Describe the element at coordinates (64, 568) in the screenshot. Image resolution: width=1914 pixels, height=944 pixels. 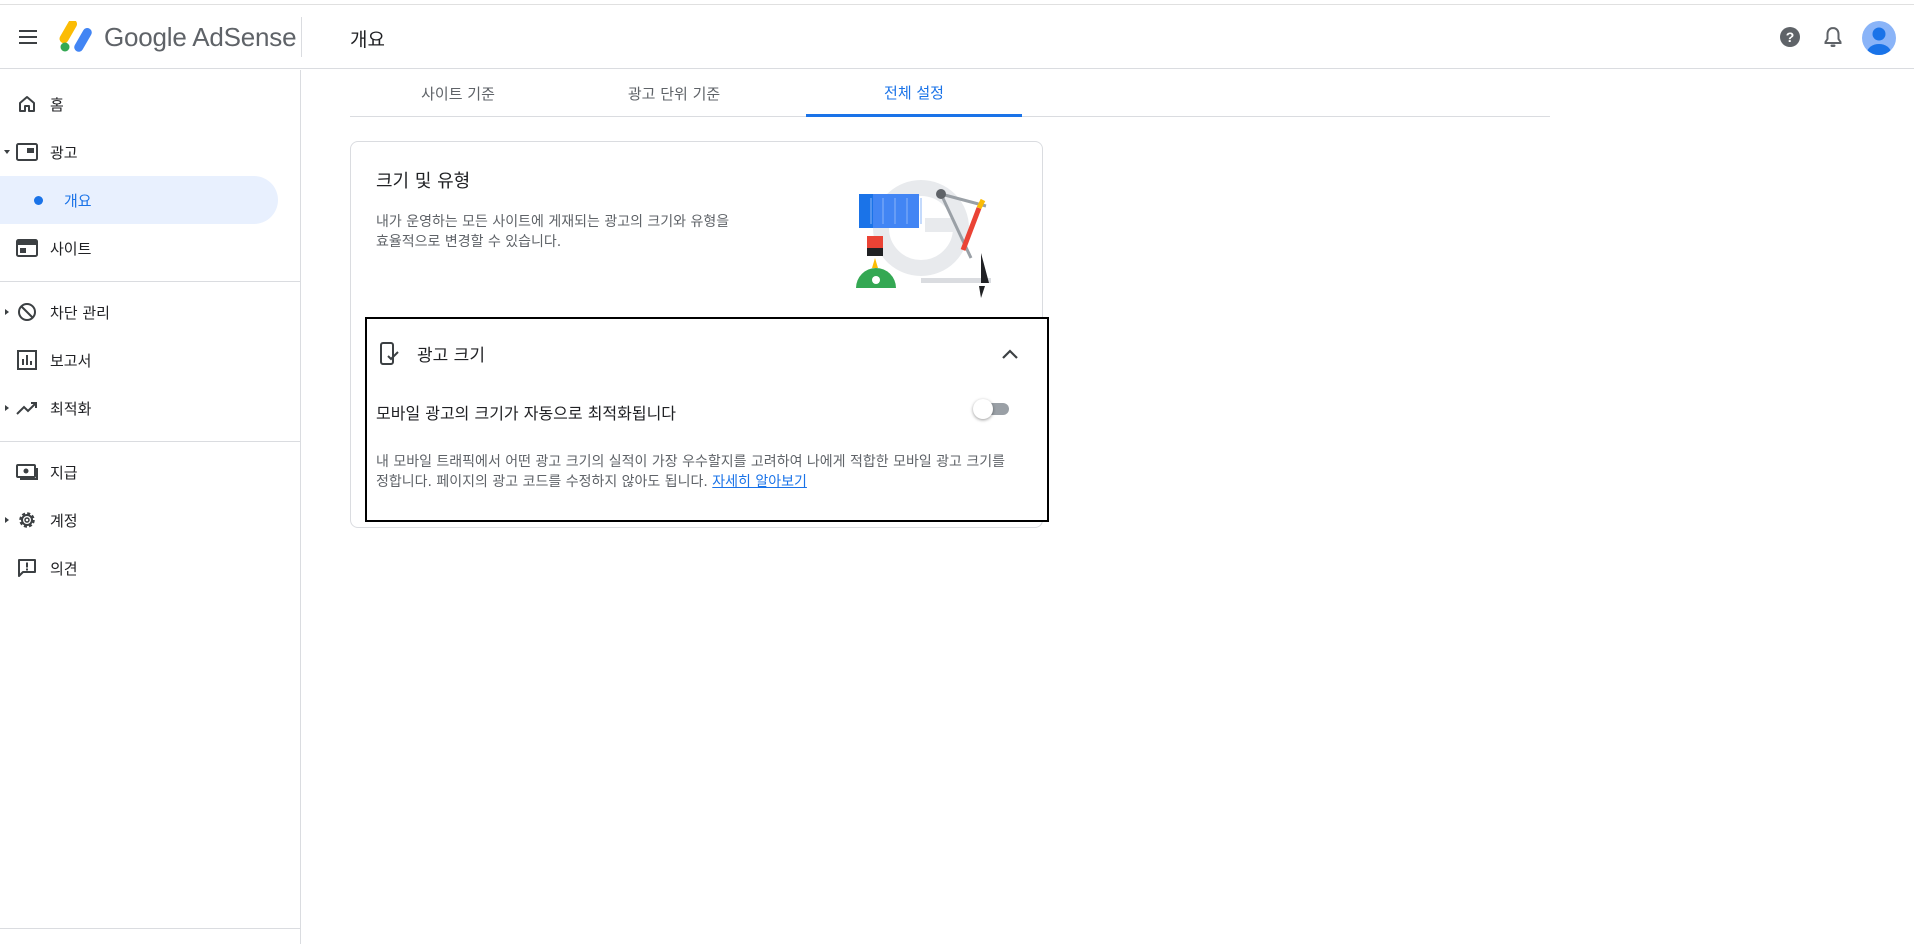
I see `sidebar-item-label: 의견` at that location.